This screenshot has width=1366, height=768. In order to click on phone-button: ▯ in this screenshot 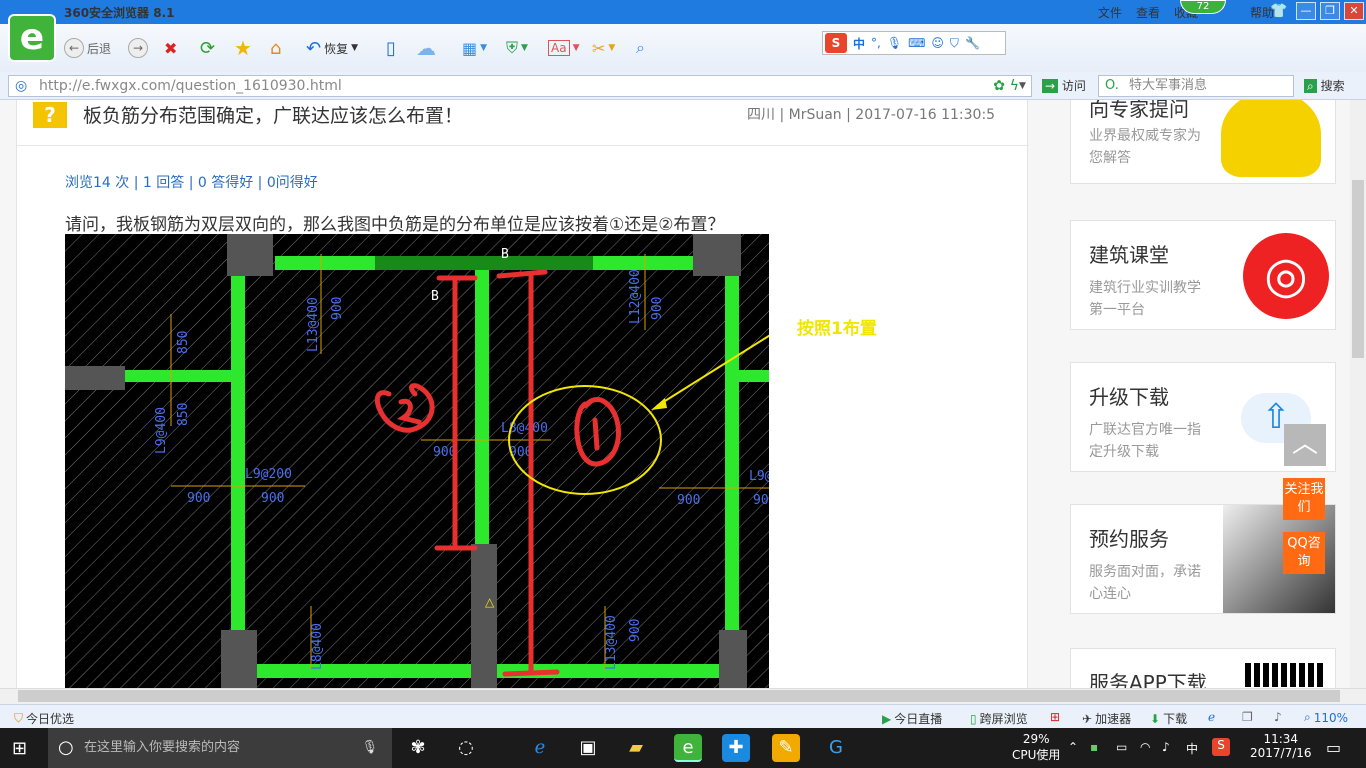, I will do `click(391, 48)`.